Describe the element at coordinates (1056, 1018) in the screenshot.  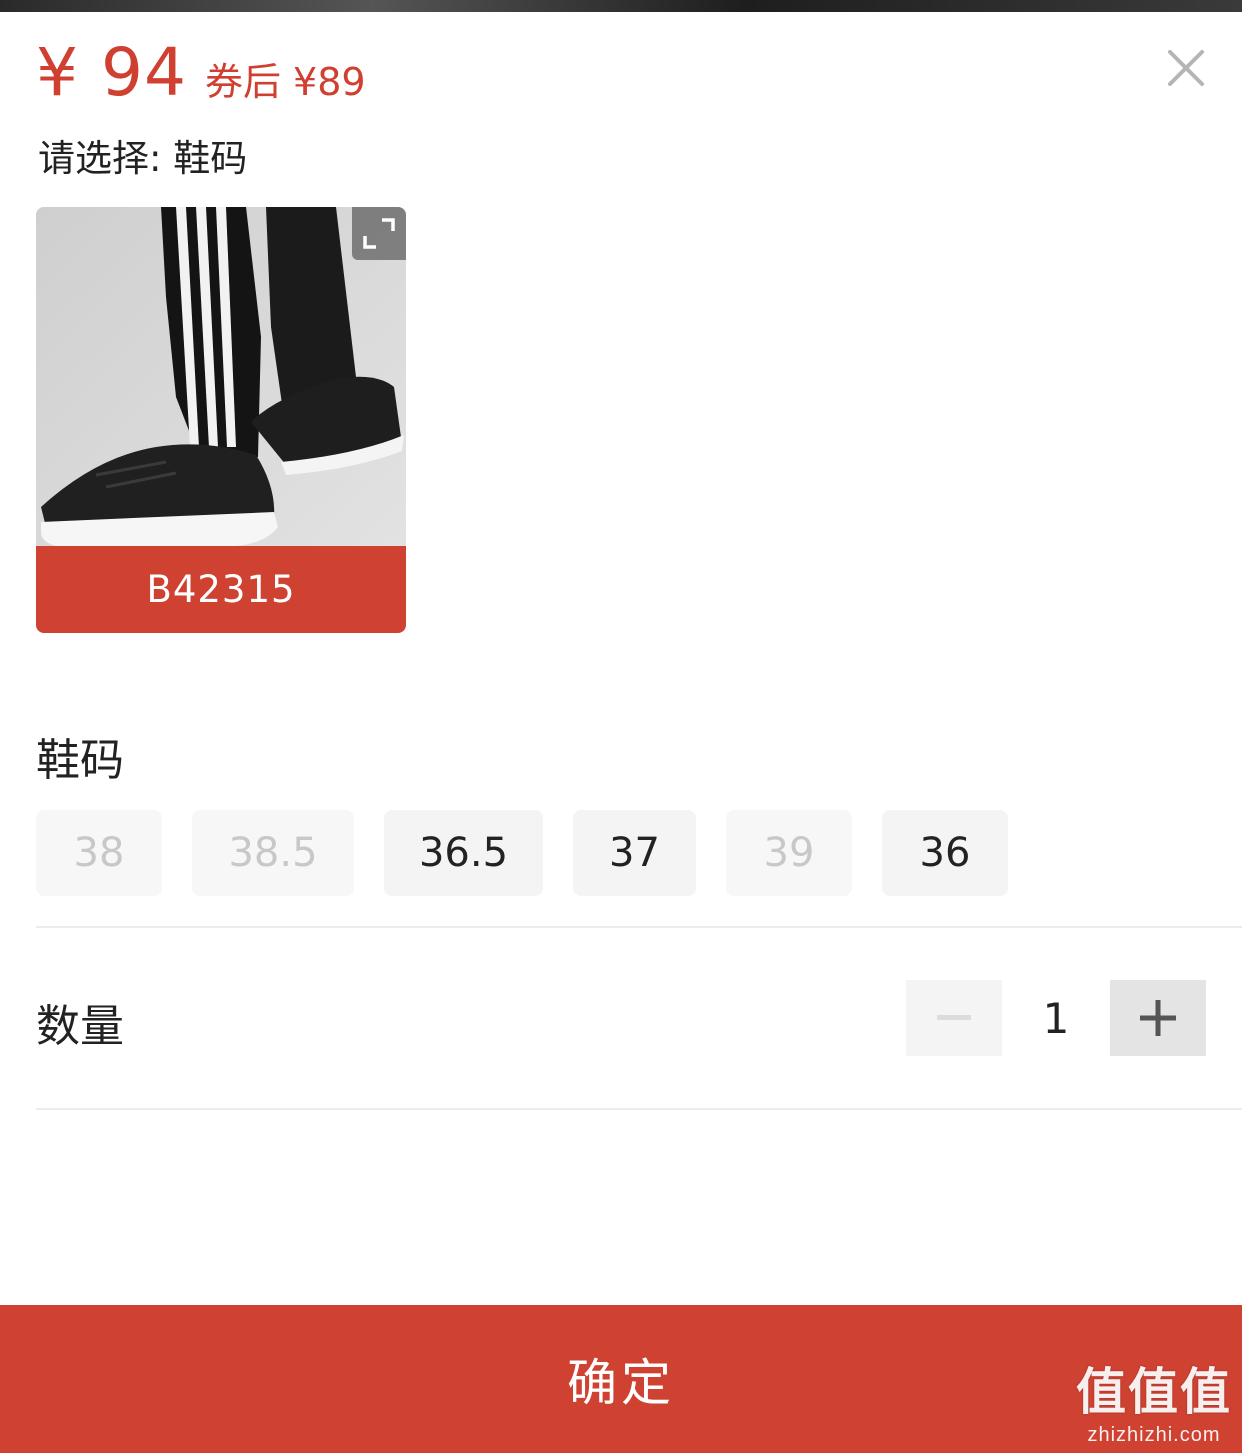
I see `quantity-value: 1` at that location.